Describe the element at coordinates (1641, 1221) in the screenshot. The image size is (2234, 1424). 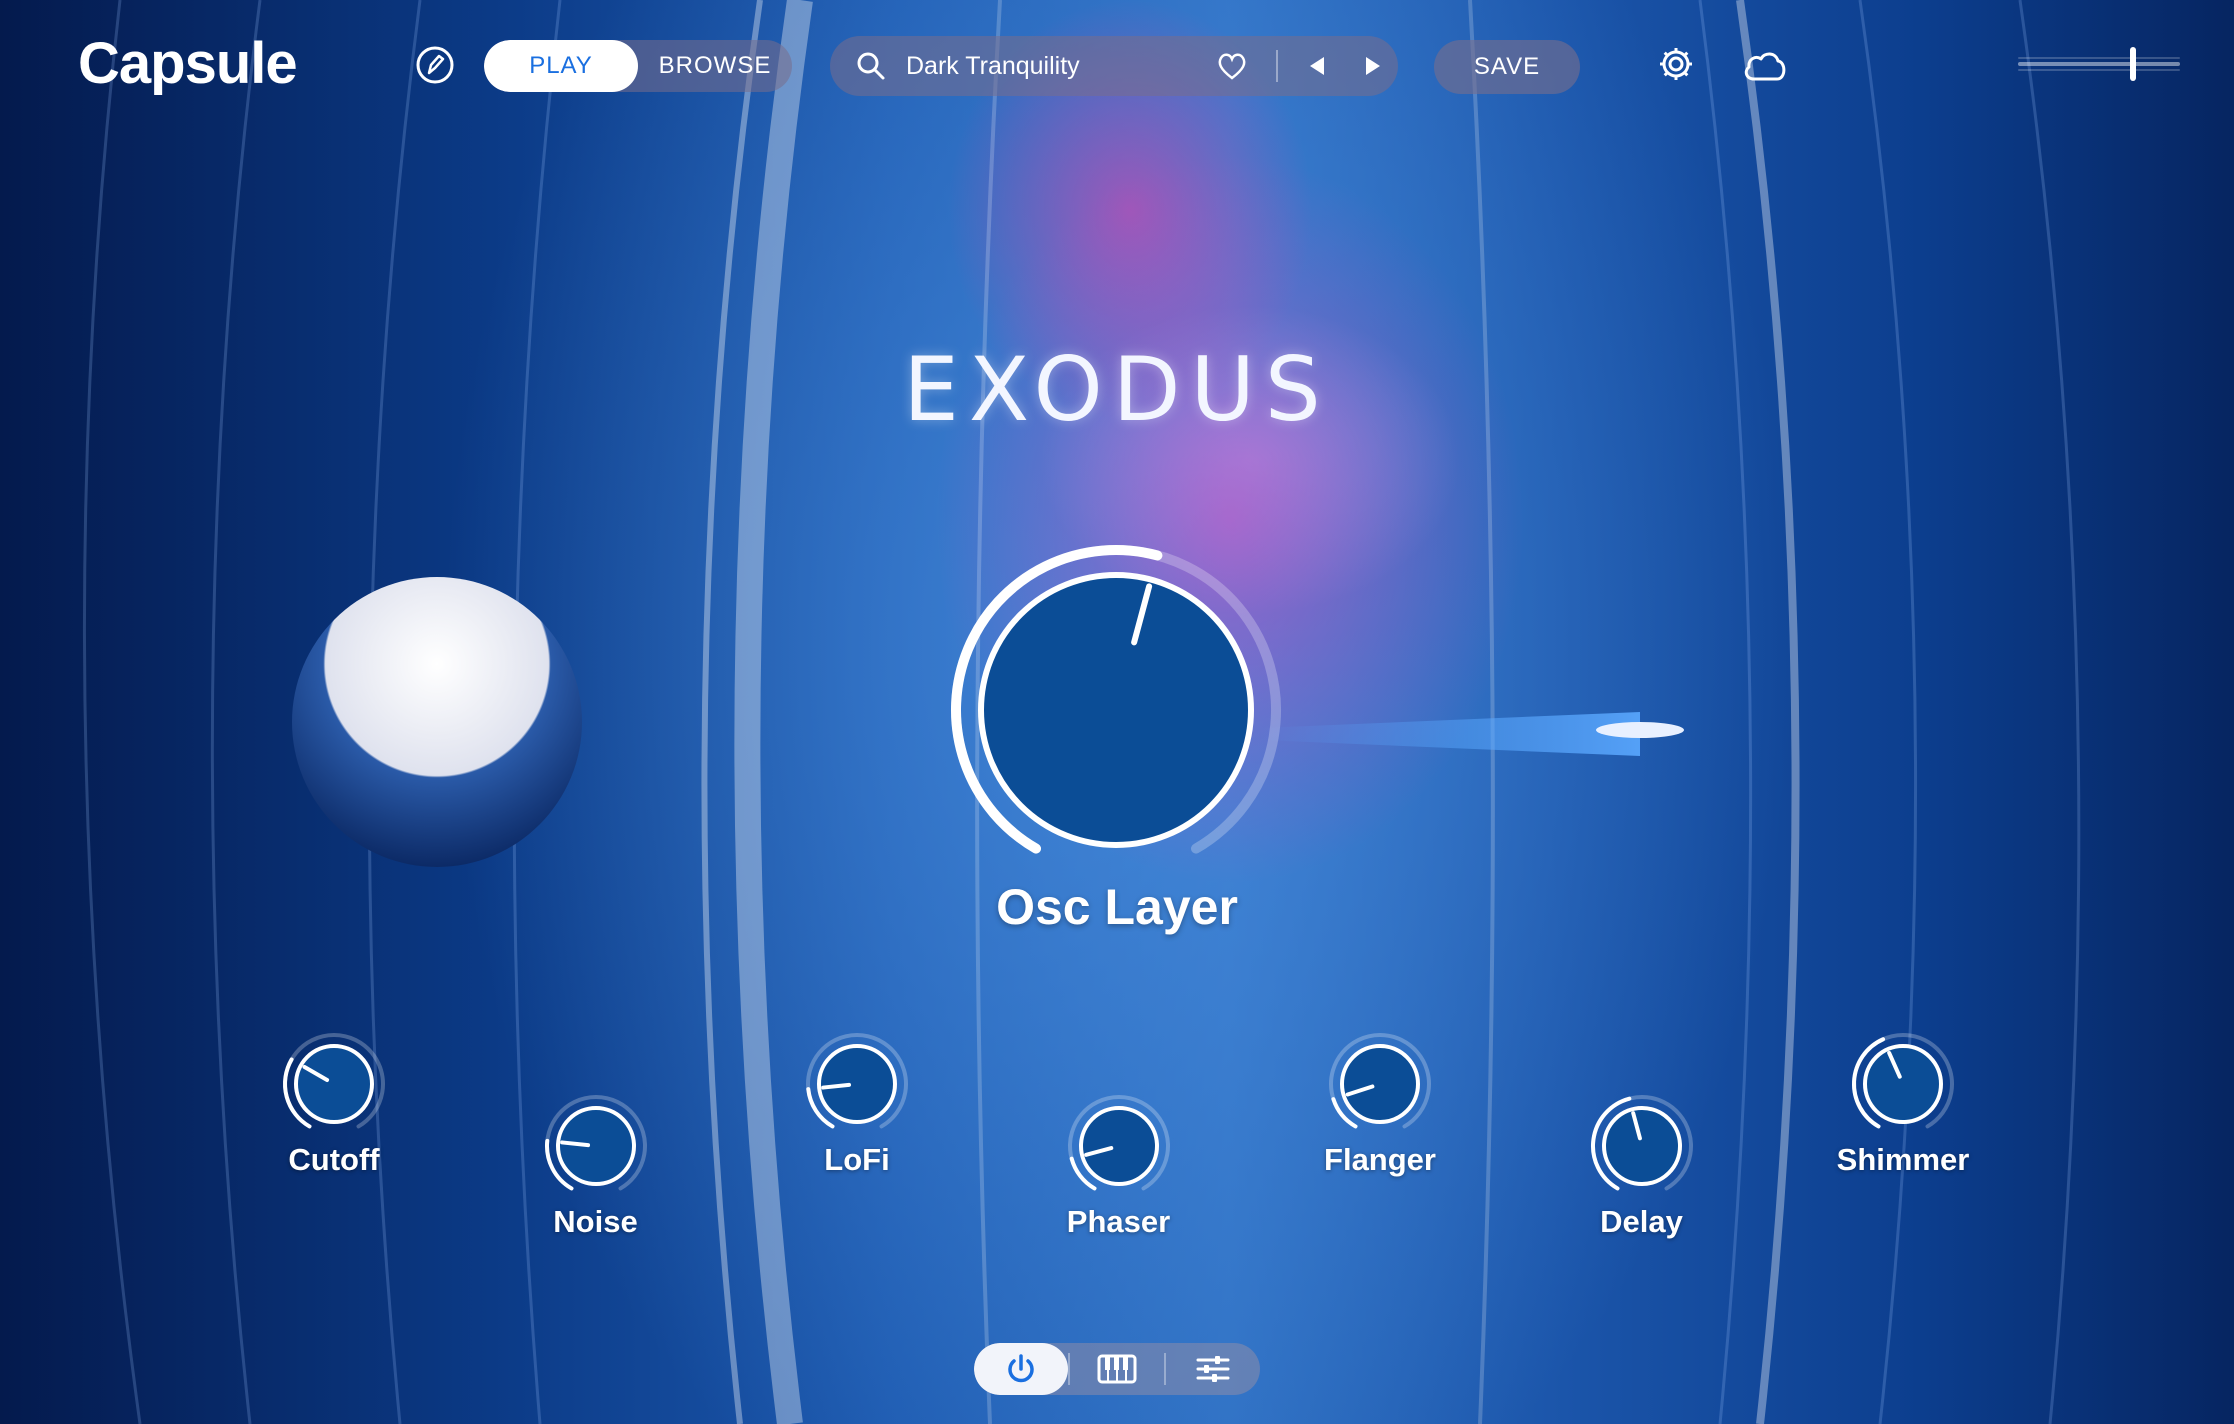
I see `knob-label-delay: Delay` at that location.